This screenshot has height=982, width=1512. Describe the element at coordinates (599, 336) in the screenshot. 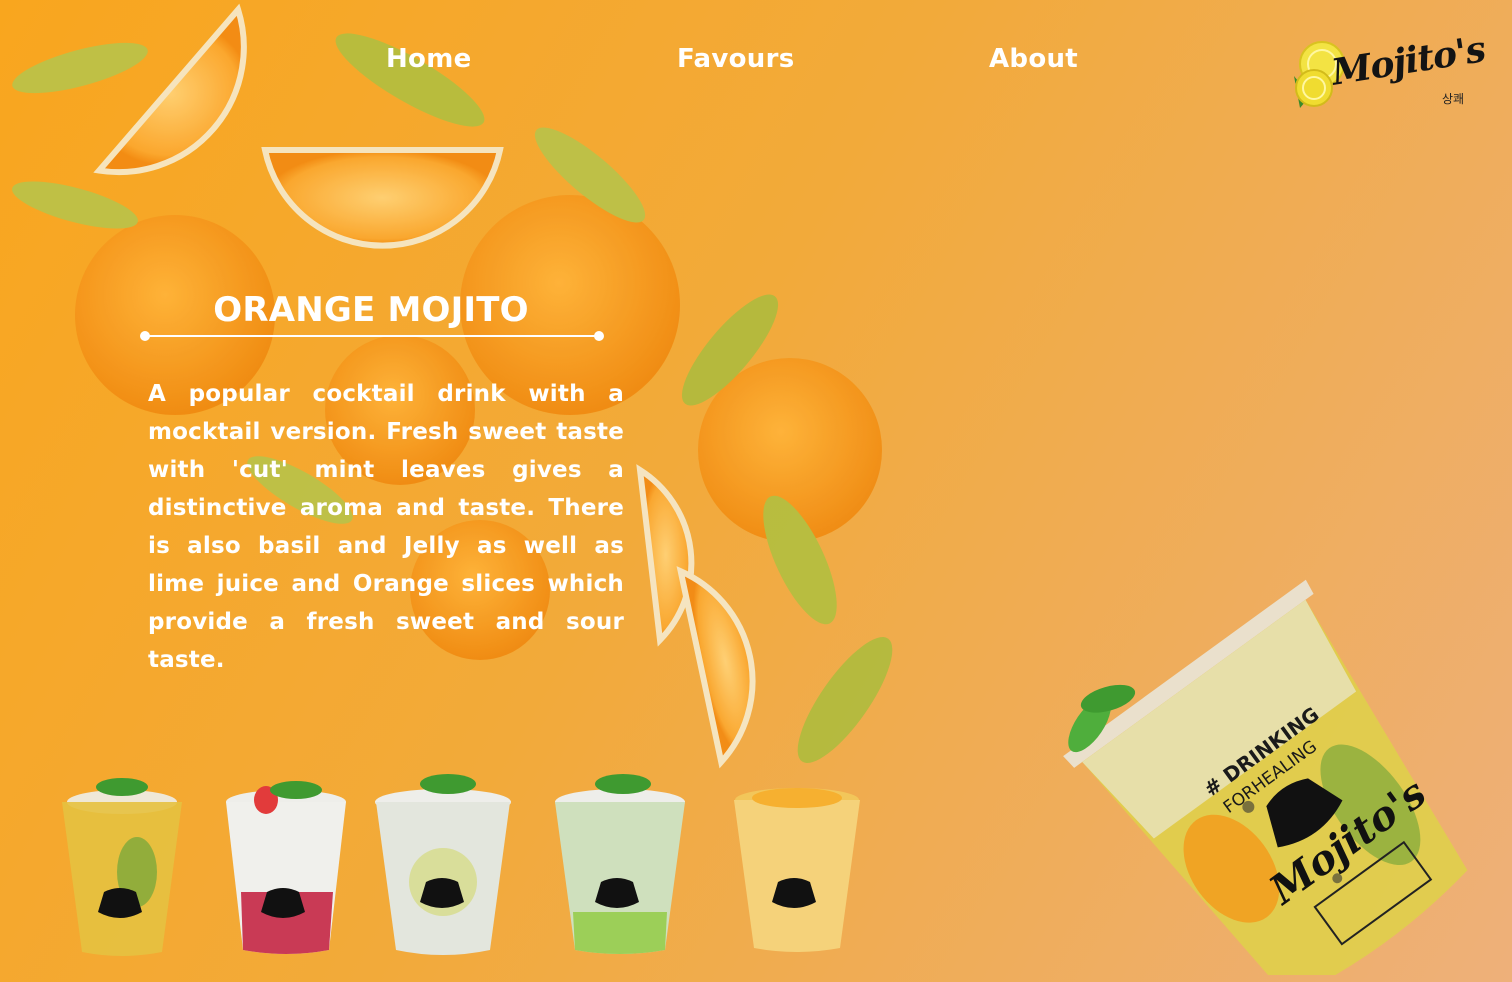

I see `underline-dot-right` at that location.